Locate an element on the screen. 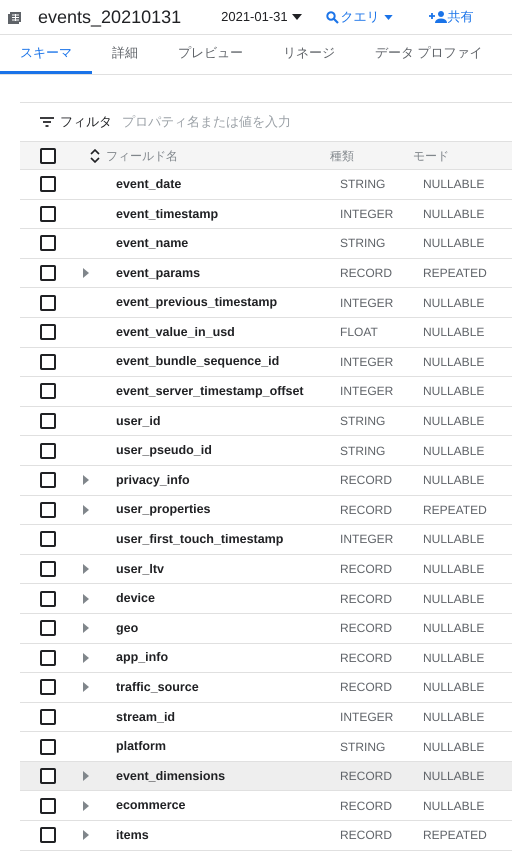 The height and width of the screenshot is (865, 512). column-header: 種類 is located at coordinates (342, 156).